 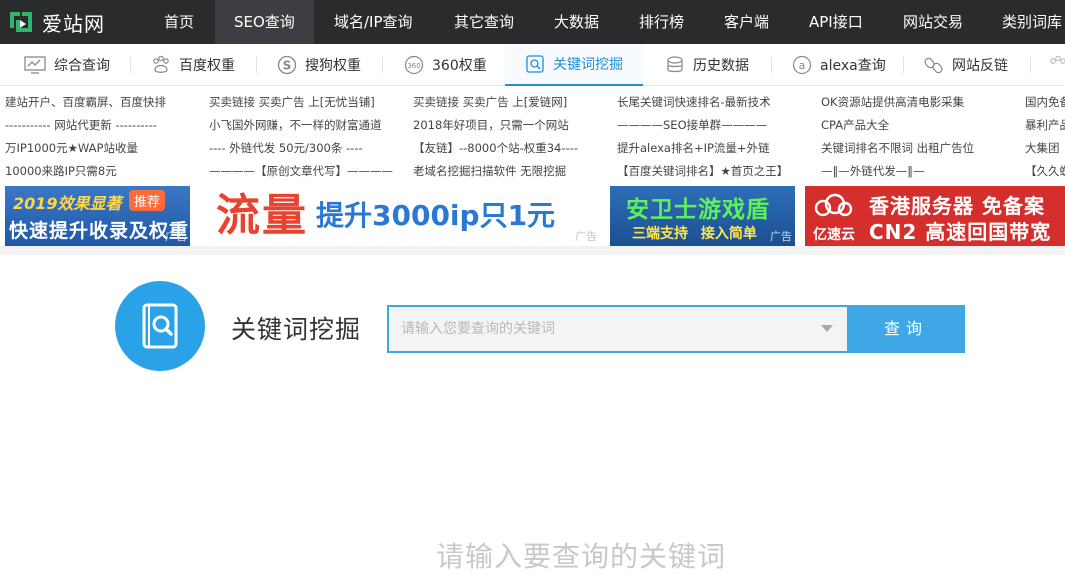 I want to click on banner-headline: 流量, so click(x=262, y=215).